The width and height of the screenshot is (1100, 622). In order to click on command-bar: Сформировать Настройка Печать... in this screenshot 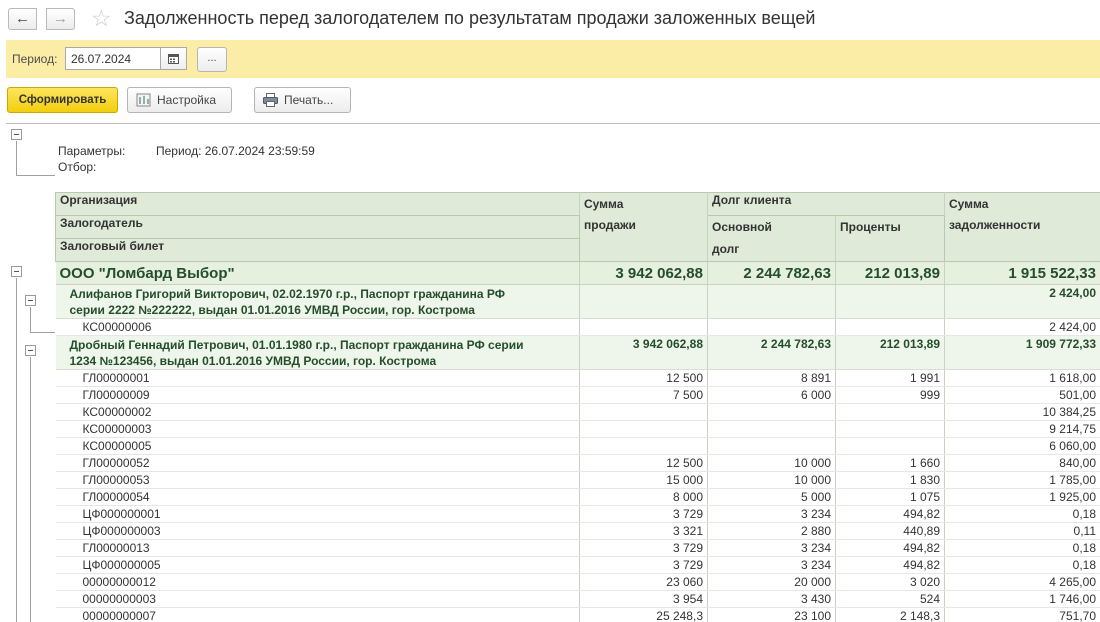, I will do `click(550, 100)`.